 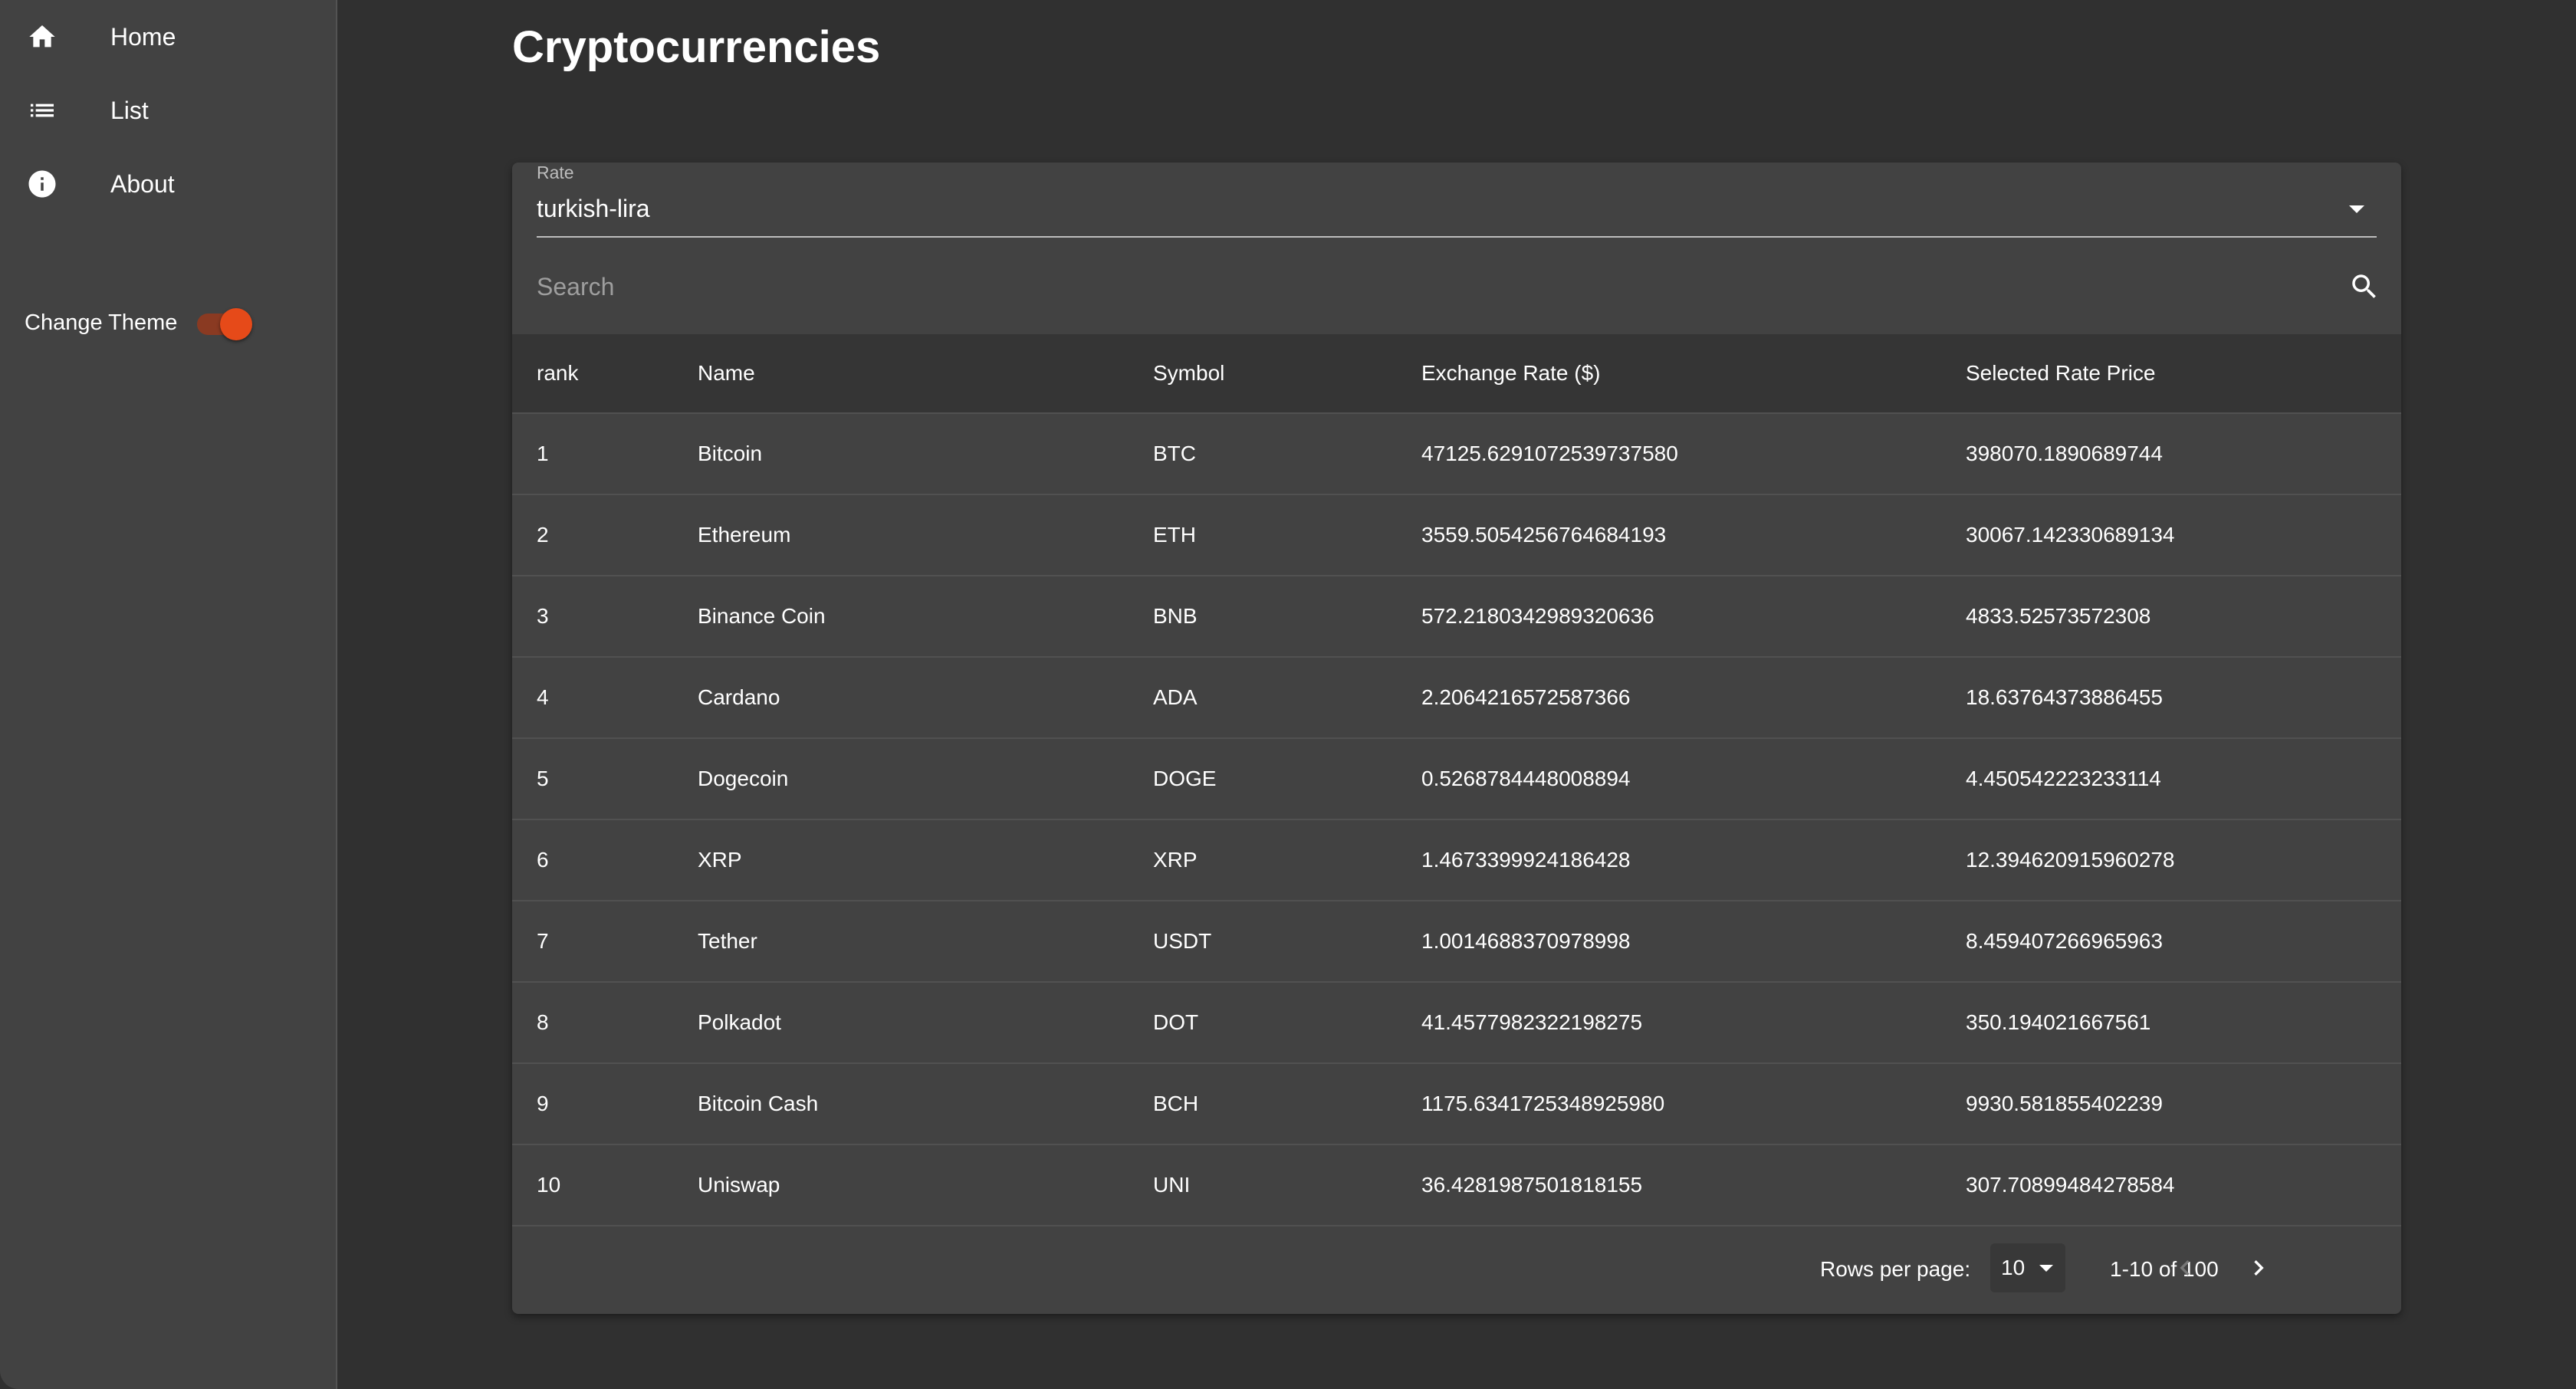 What do you see at coordinates (237, 324) in the screenshot?
I see `switch-thumb` at bounding box center [237, 324].